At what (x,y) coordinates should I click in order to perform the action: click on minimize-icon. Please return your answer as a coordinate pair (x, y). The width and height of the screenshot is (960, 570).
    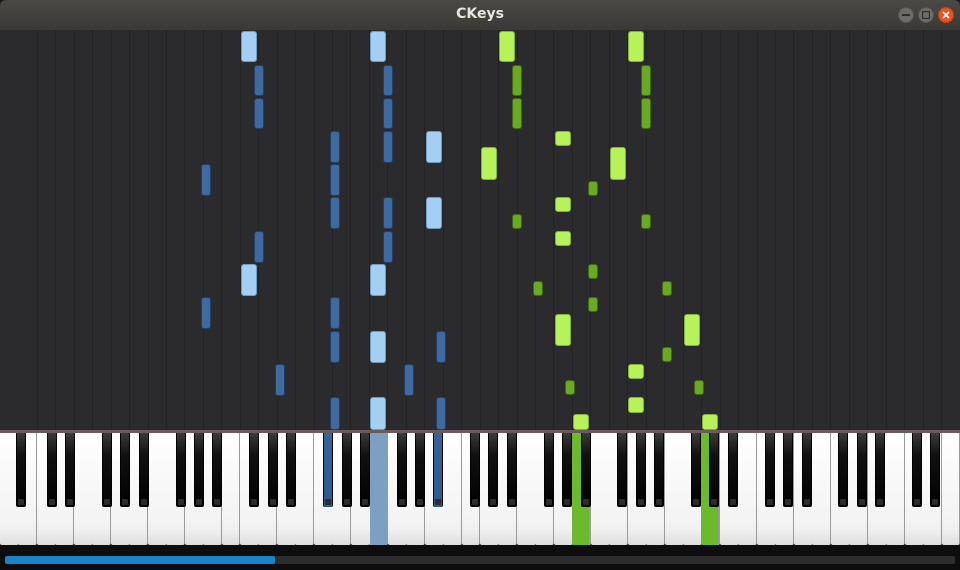
    Looking at the image, I should click on (906, 15).